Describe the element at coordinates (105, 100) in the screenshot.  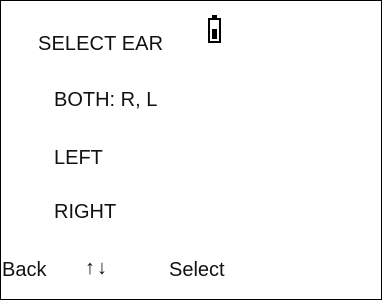
I see `menu-item-both: BOTH: R, L` at that location.